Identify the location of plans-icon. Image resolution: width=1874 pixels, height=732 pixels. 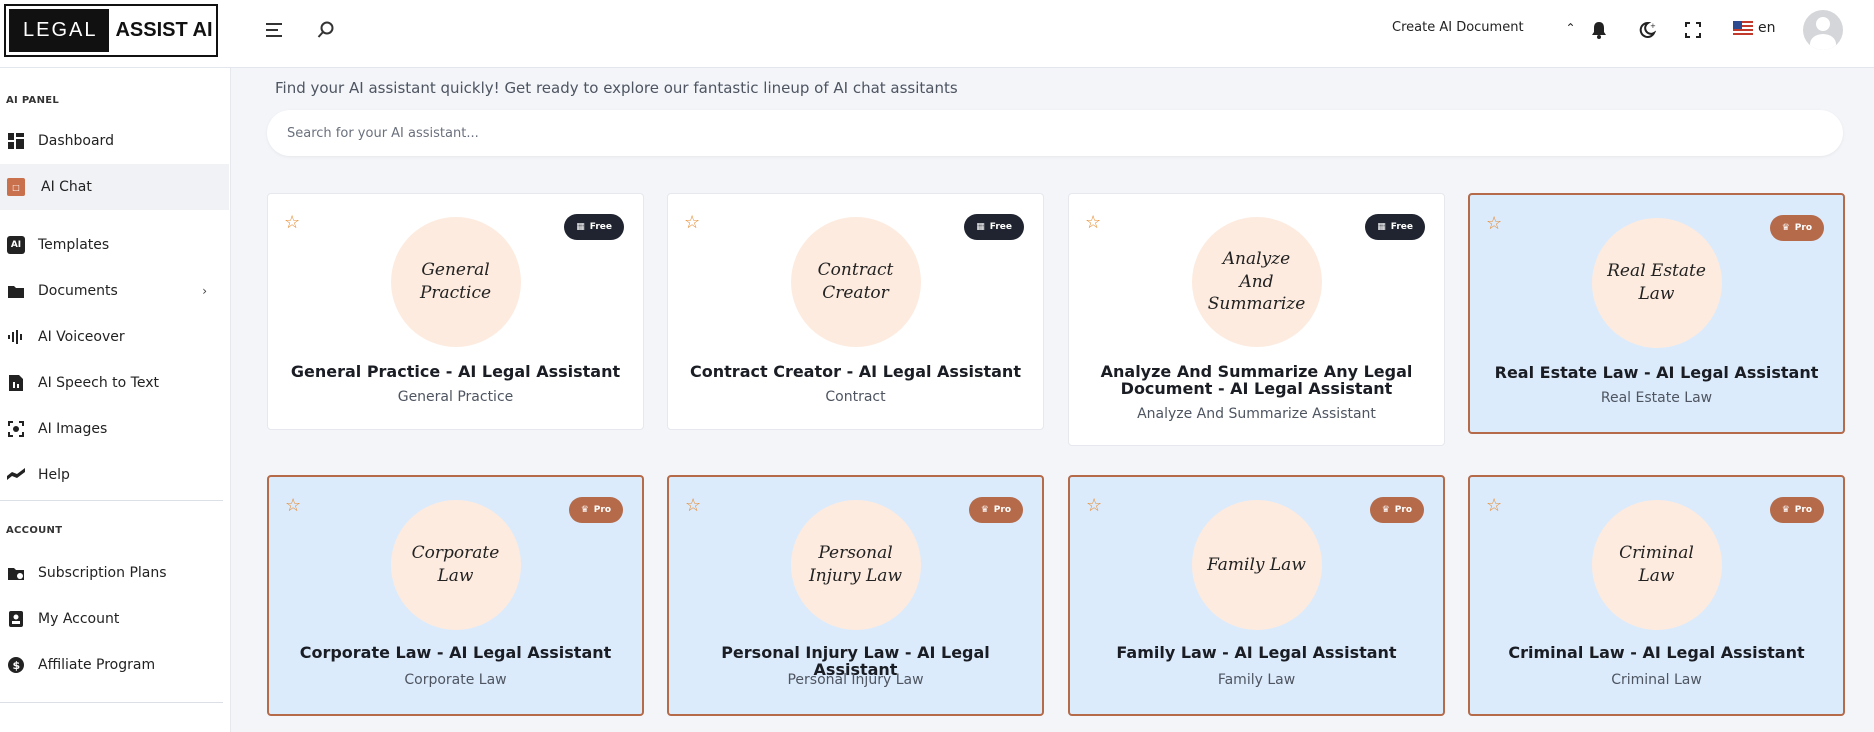
(16, 573).